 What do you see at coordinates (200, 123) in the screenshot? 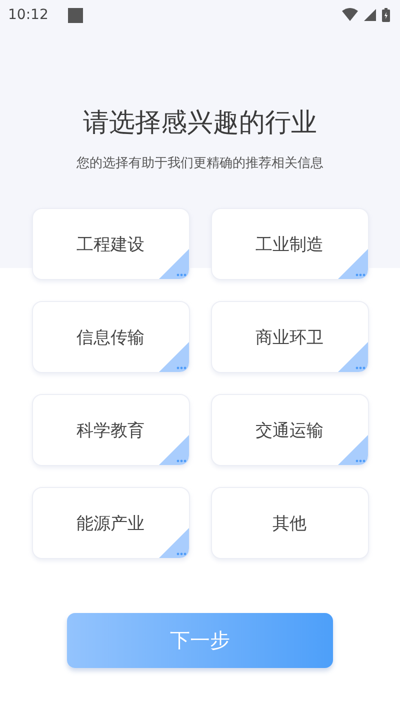
I see `page-title: 请选择感兴趣的行业` at bounding box center [200, 123].